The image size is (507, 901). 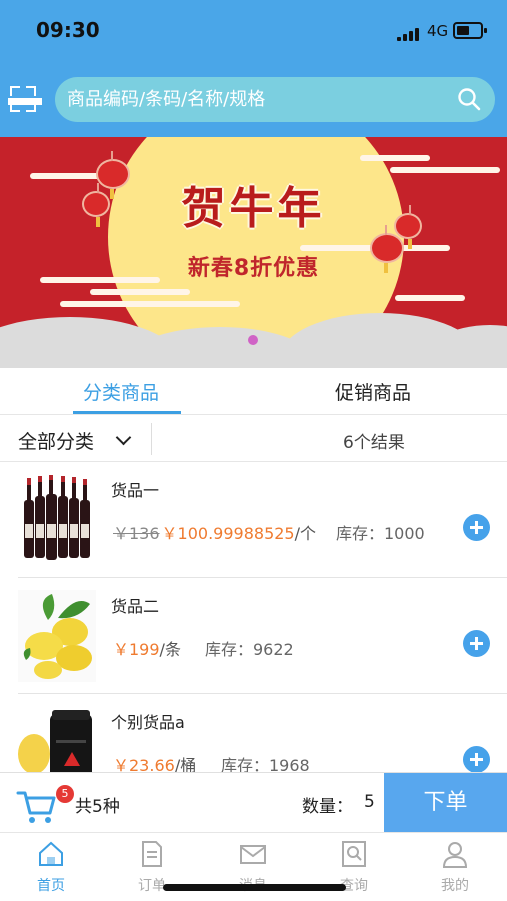 I want to click on nav-label: 我的, so click(x=455, y=886).